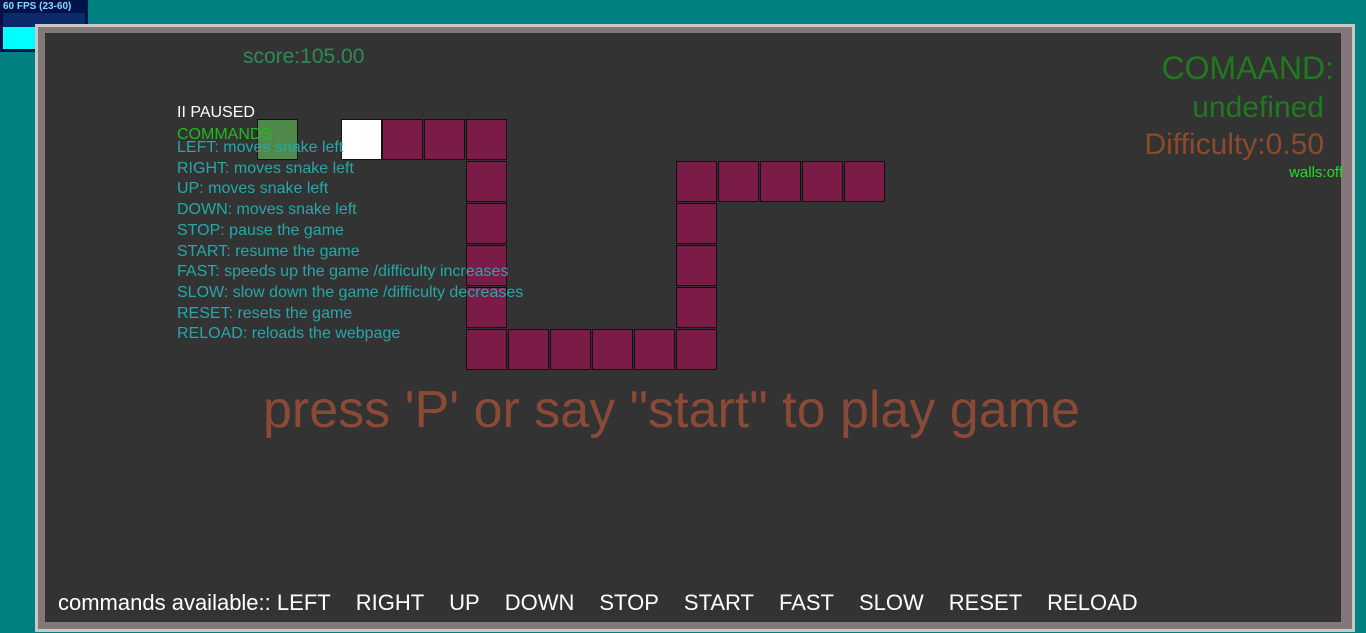  Describe the element at coordinates (265, 313) in the screenshot. I see `command-help-line: RESET: resets the game` at that location.